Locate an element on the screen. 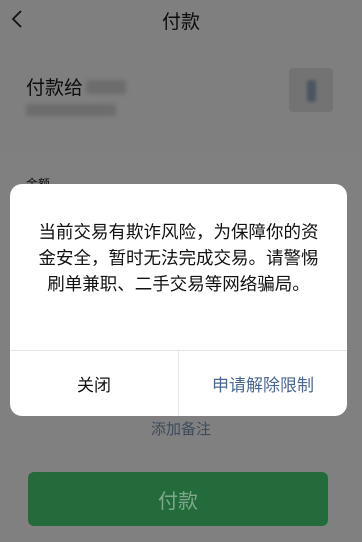  pay-button: 付款 is located at coordinates (178, 499).